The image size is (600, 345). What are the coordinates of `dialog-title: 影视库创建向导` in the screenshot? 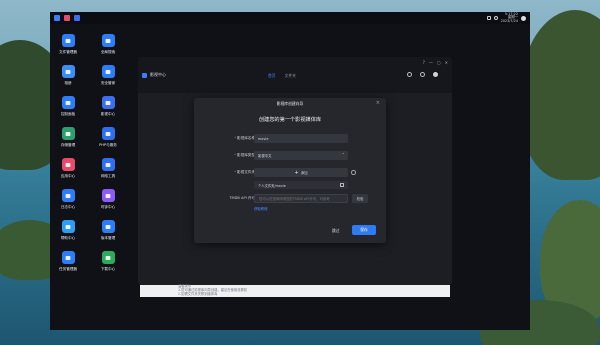 It's located at (290, 103).